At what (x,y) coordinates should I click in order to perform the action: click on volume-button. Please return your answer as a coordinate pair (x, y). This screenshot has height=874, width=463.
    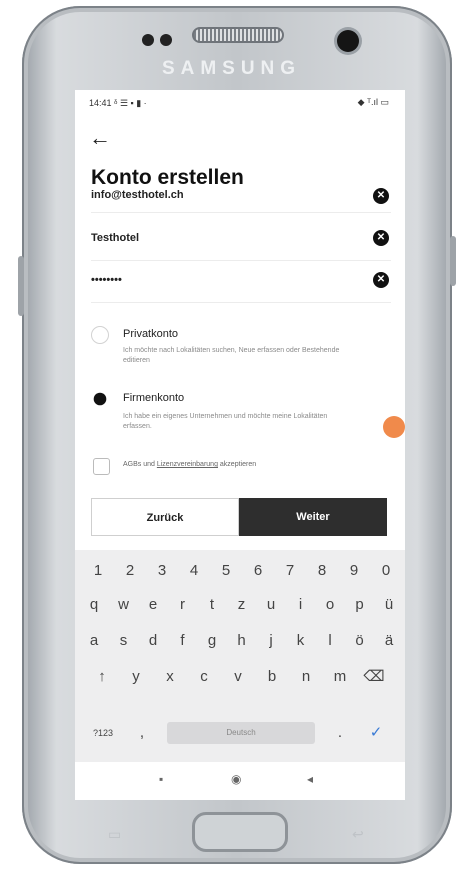
    Looking at the image, I should click on (21, 286).